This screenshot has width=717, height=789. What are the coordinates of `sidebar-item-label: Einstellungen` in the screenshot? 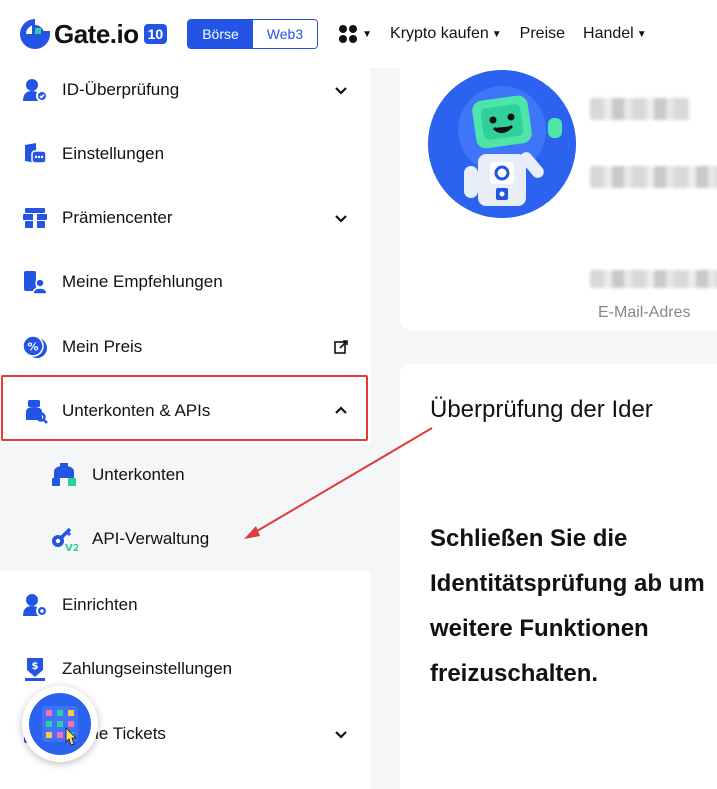 It's located at (113, 153).